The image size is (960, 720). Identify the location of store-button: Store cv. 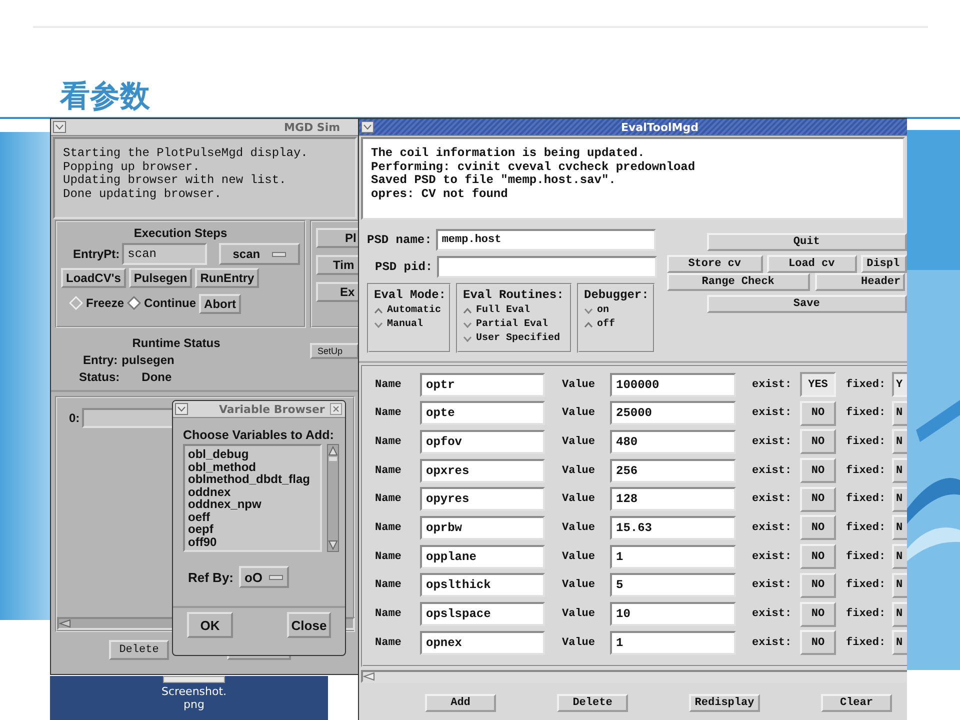
(714, 264).